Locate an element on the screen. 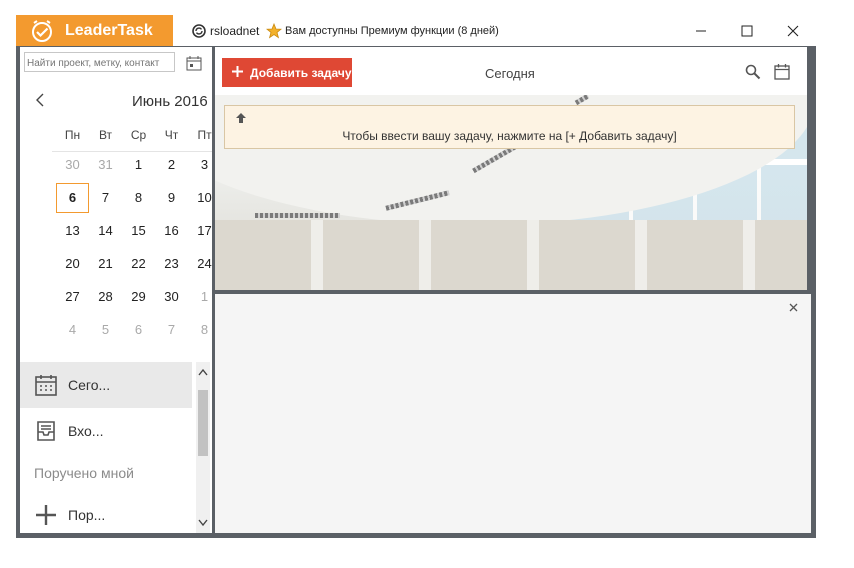  sidebar-scrollbar is located at coordinates (203, 447).